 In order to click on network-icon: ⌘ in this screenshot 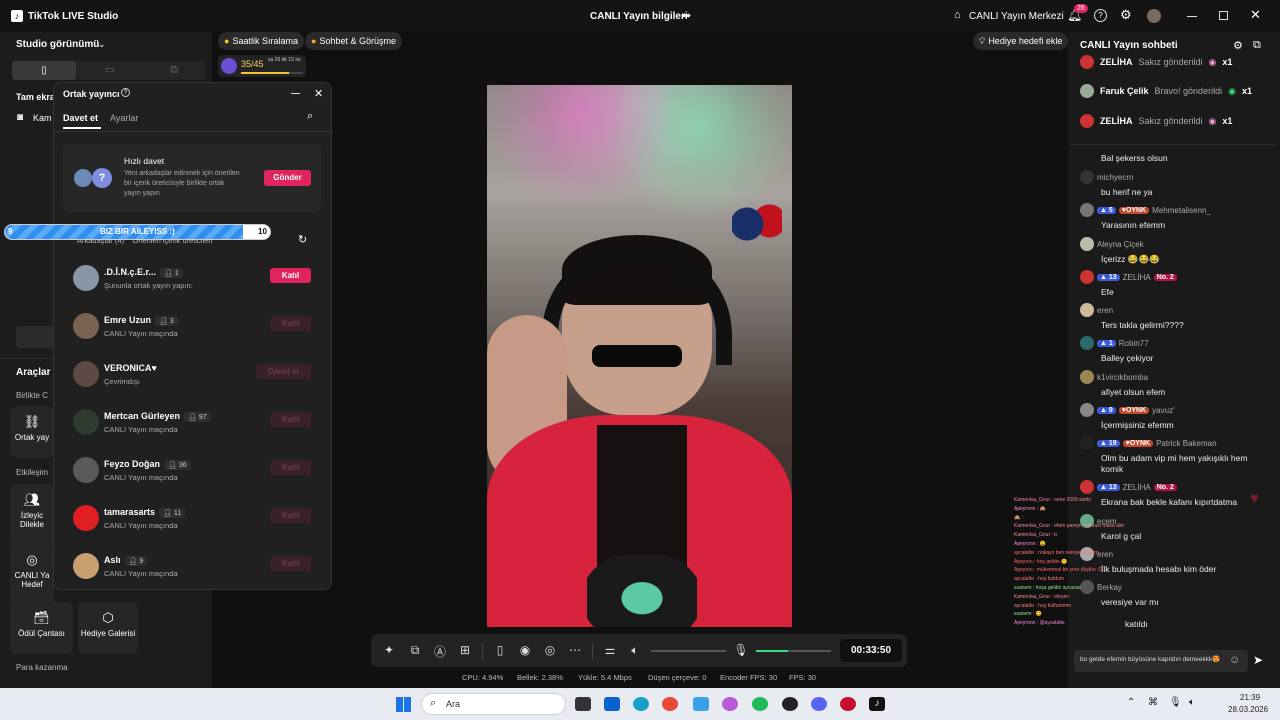, I will do `click(1153, 702)`.